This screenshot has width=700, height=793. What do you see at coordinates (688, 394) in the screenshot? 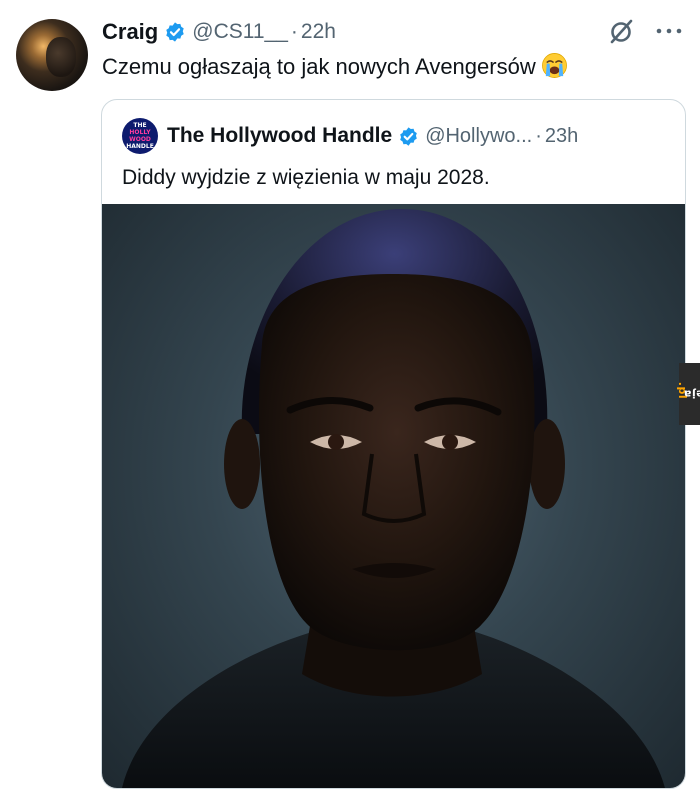
I see `jeja-watermark: jeja.pl` at bounding box center [688, 394].